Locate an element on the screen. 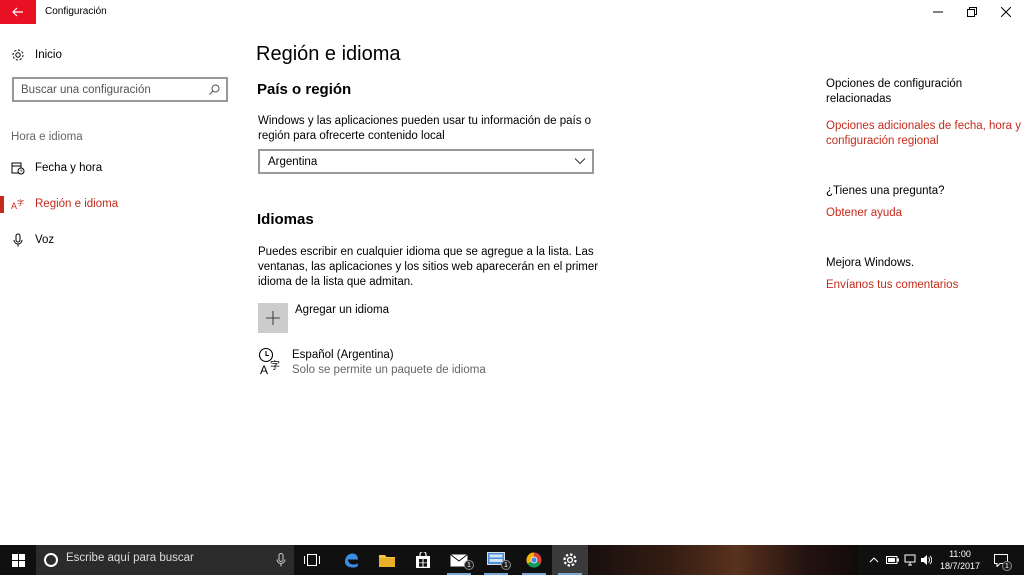 The height and width of the screenshot is (575, 1024). window-title: Configuración is located at coordinates (76, 11).